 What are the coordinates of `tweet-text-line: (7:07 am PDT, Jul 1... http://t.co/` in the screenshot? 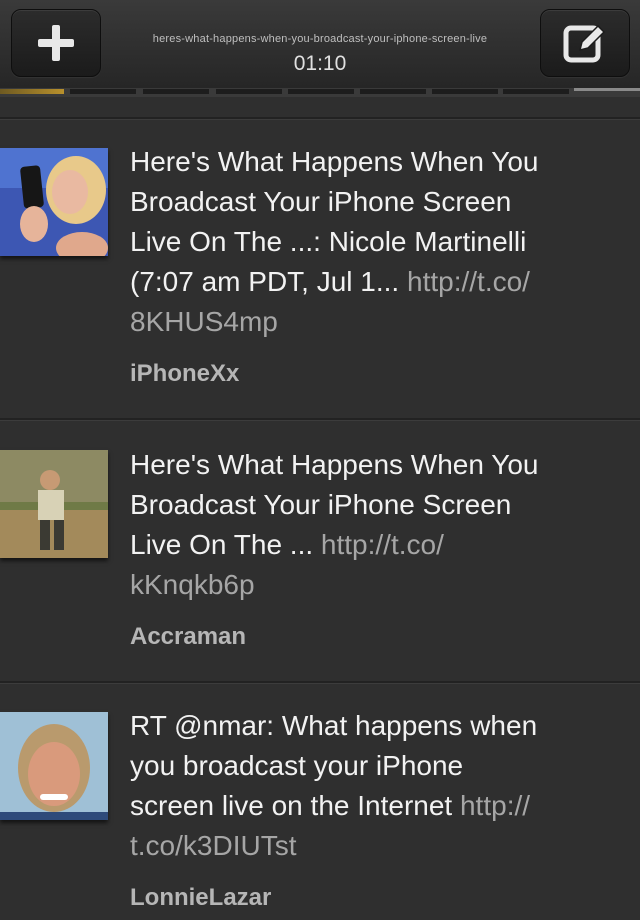 It's located at (370, 282).